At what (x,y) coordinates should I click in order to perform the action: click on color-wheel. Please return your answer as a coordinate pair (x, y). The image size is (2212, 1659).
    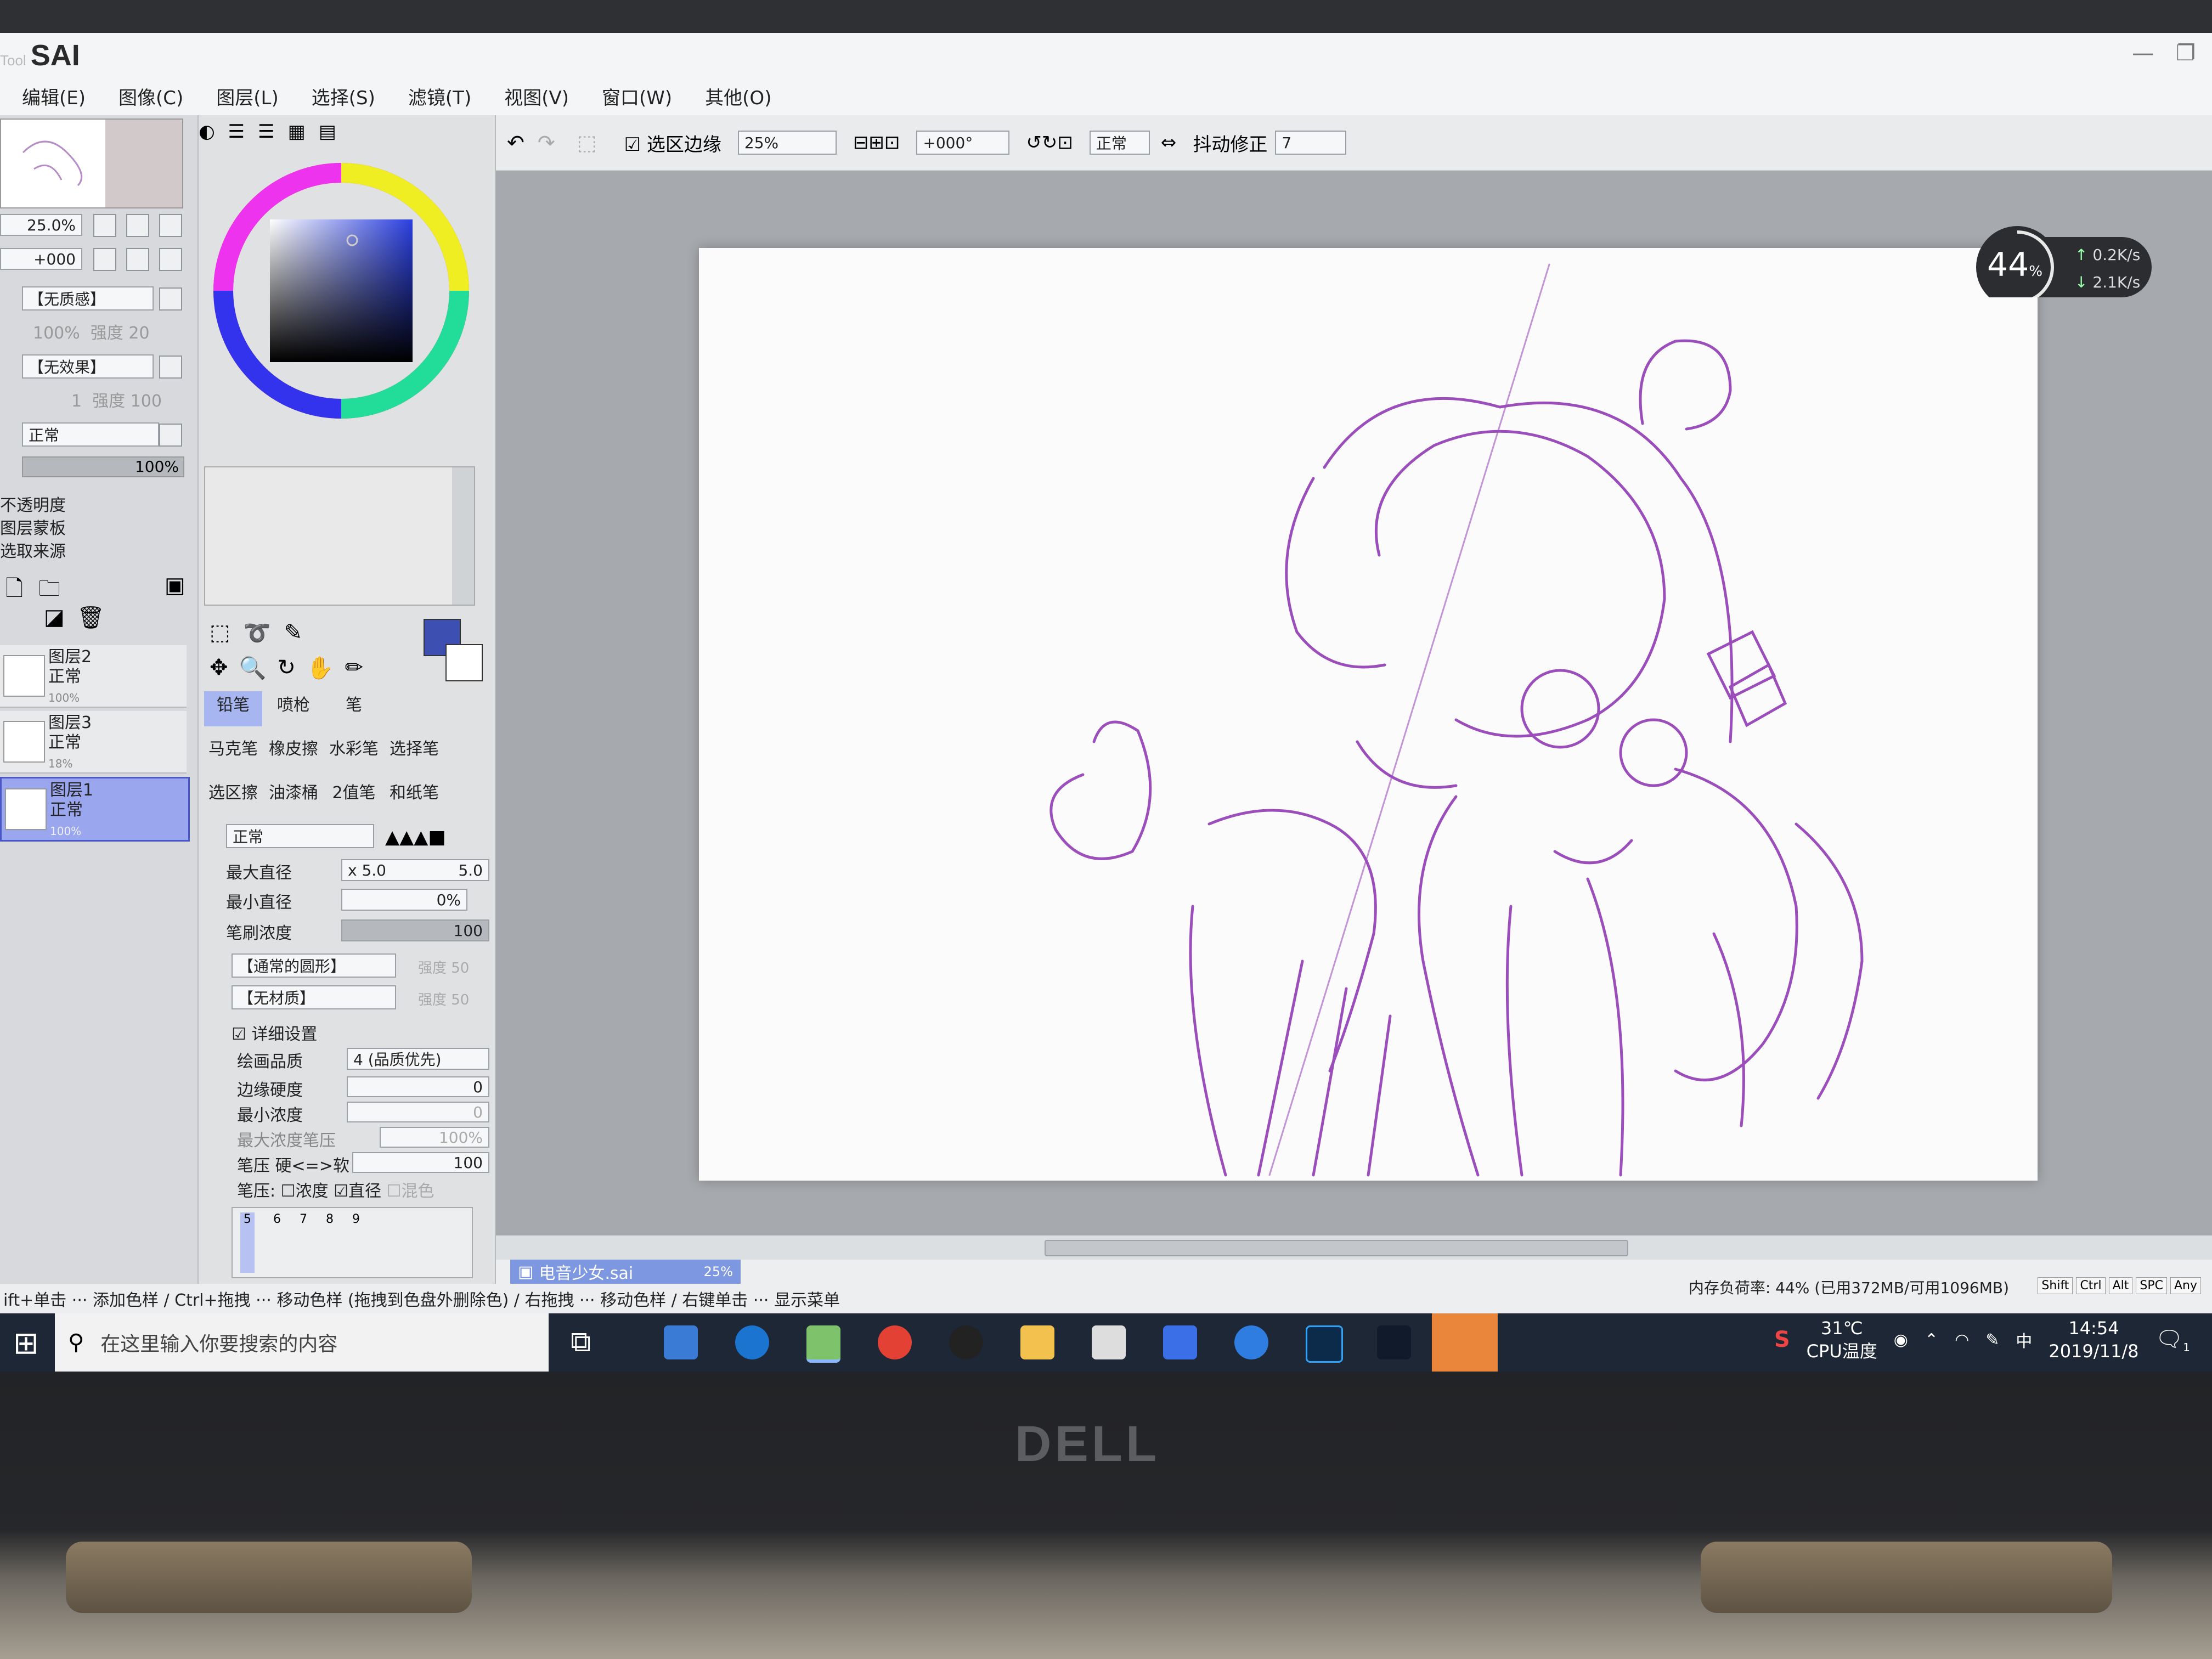
    Looking at the image, I should click on (342, 290).